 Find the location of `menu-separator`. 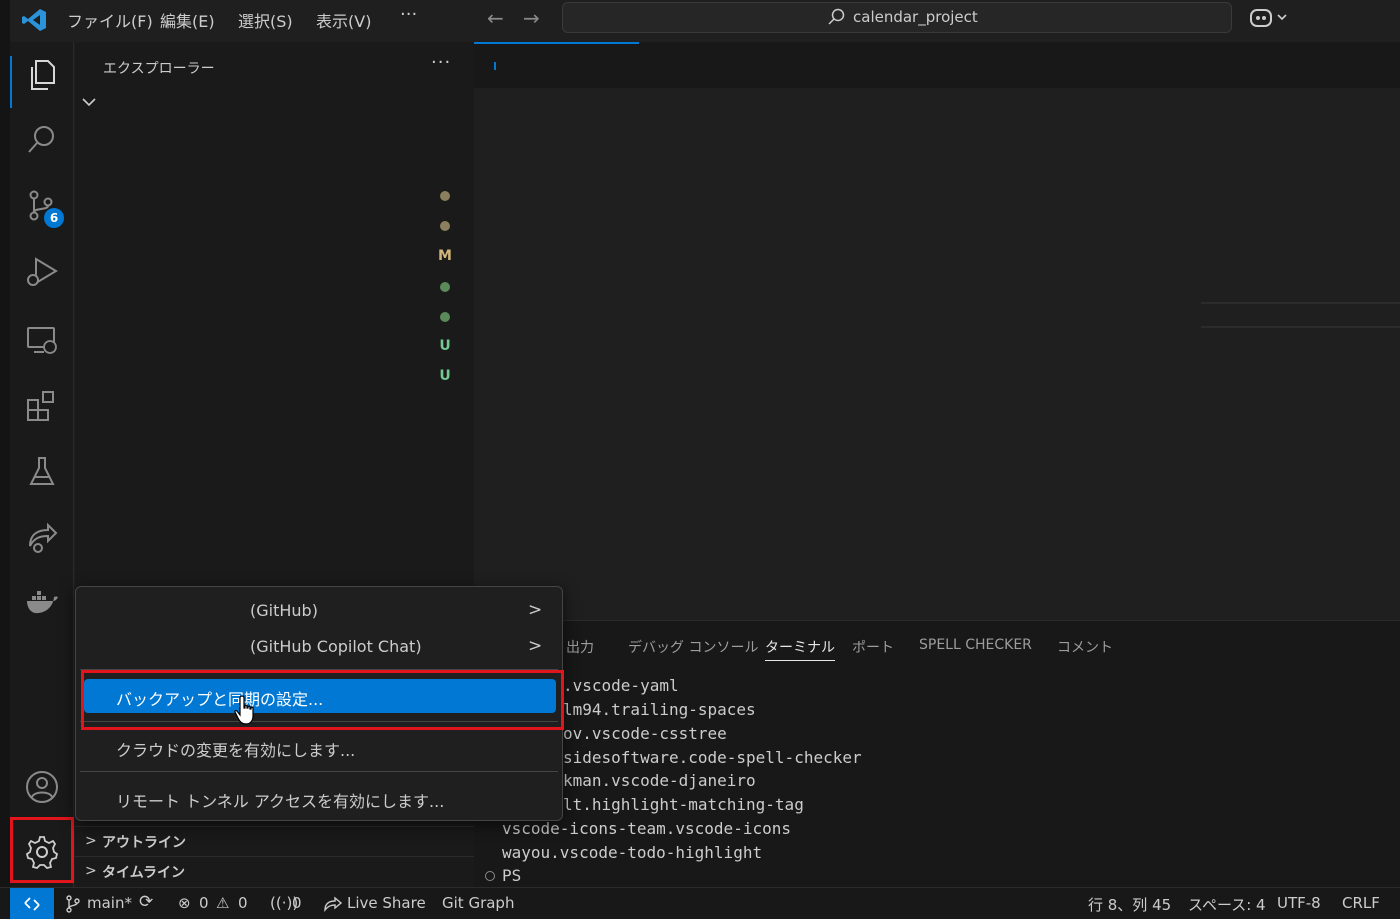

menu-separator is located at coordinates (319, 771).